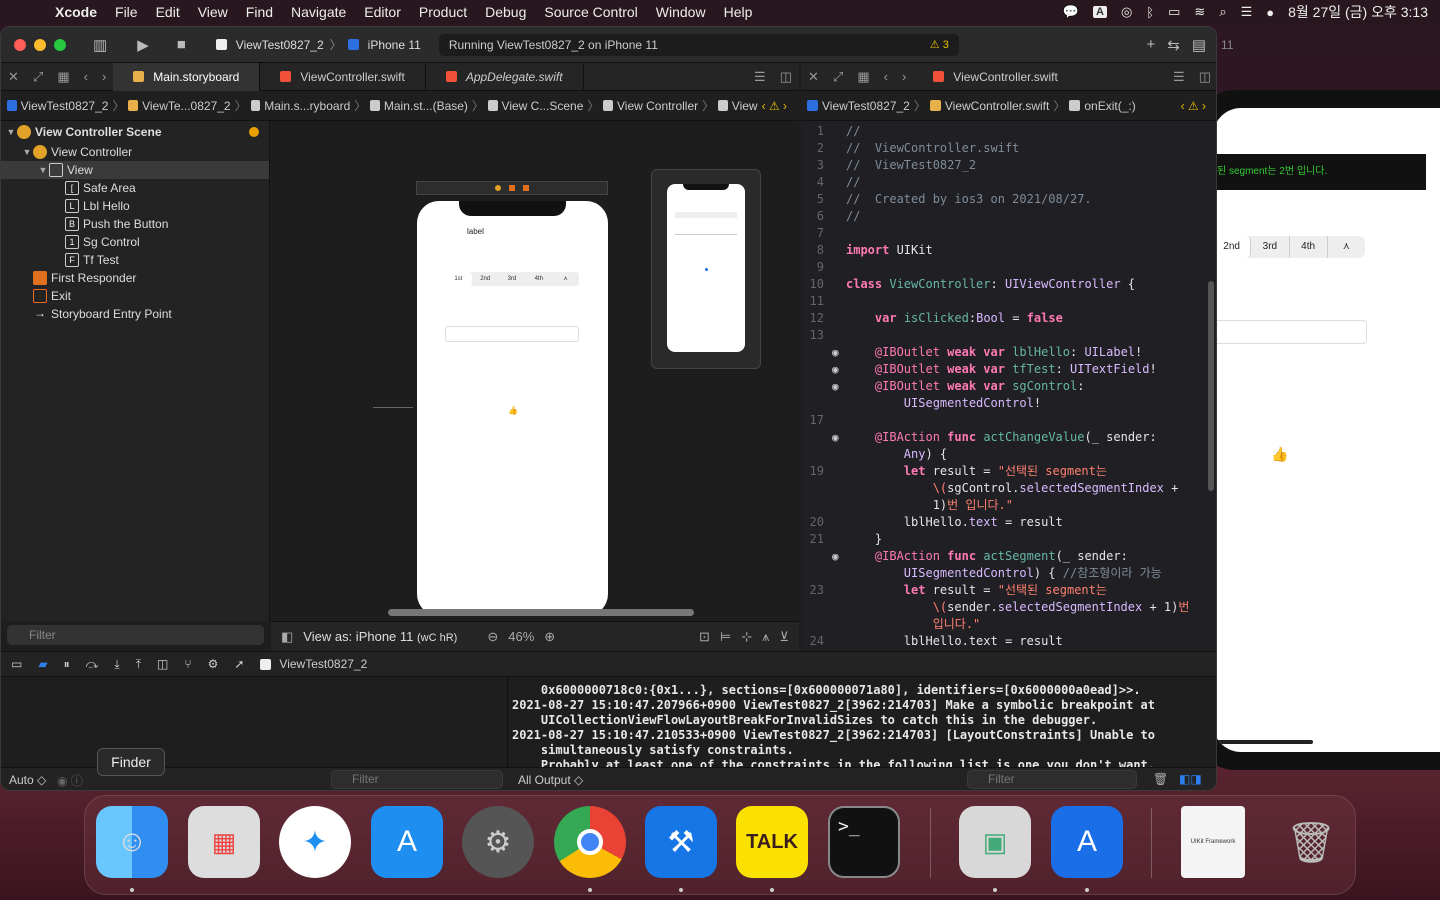  What do you see at coordinates (135, 242) in the screenshot?
I see `outline-item: 1 Sg Control` at bounding box center [135, 242].